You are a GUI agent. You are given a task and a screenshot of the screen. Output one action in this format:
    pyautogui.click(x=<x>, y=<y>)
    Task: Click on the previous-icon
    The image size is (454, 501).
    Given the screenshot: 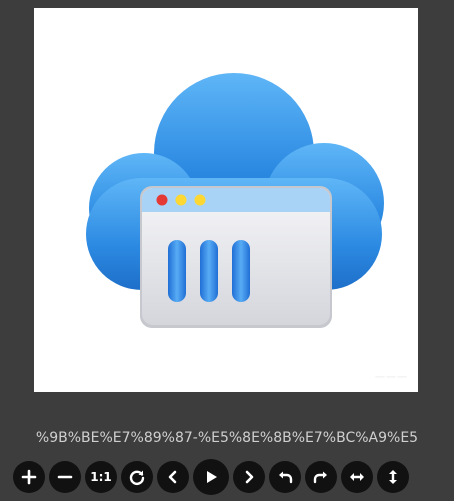 What is the action you would take?
    pyautogui.click(x=172, y=477)
    